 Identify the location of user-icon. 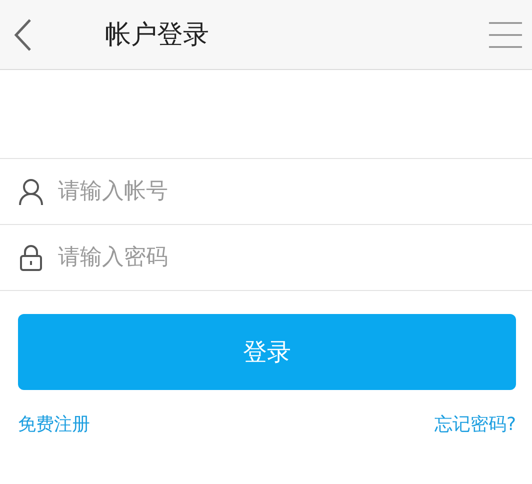
(31, 192).